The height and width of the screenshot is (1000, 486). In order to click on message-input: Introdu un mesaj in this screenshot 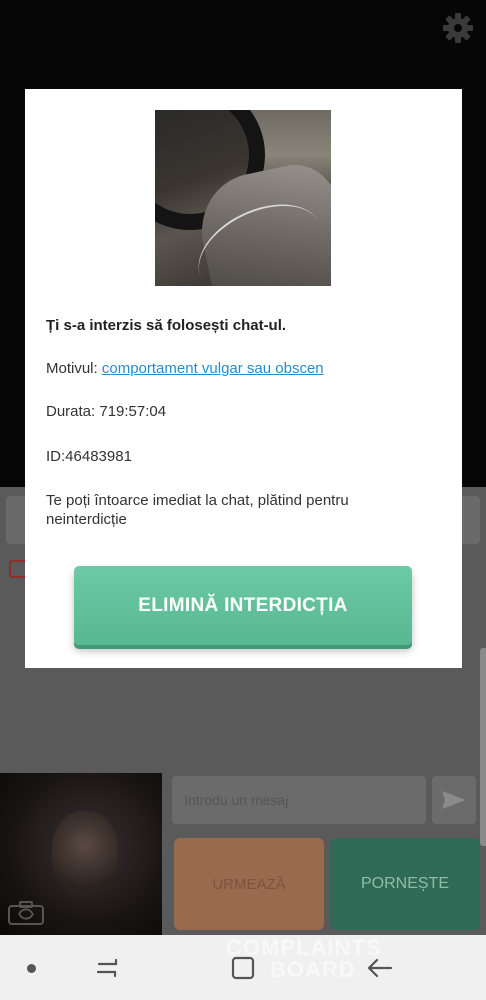, I will do `click(299, 800)`.